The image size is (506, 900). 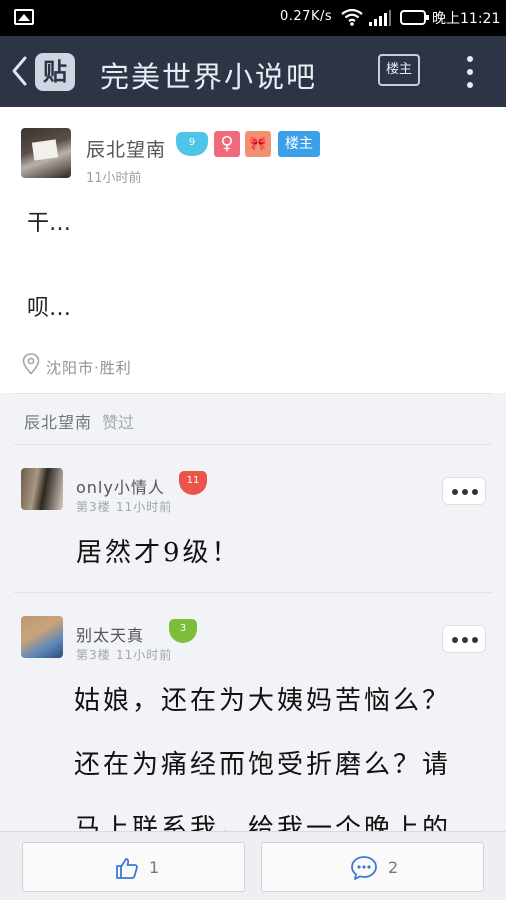 I want to click on clock: 晚上11:21, so click(x=466, y=19).